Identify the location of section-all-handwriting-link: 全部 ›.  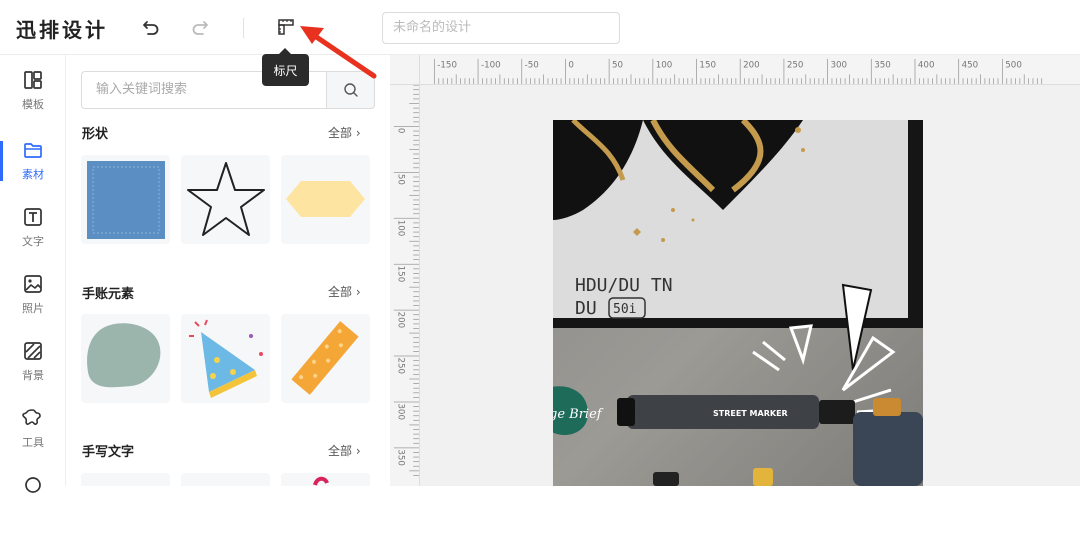
(344, 450).